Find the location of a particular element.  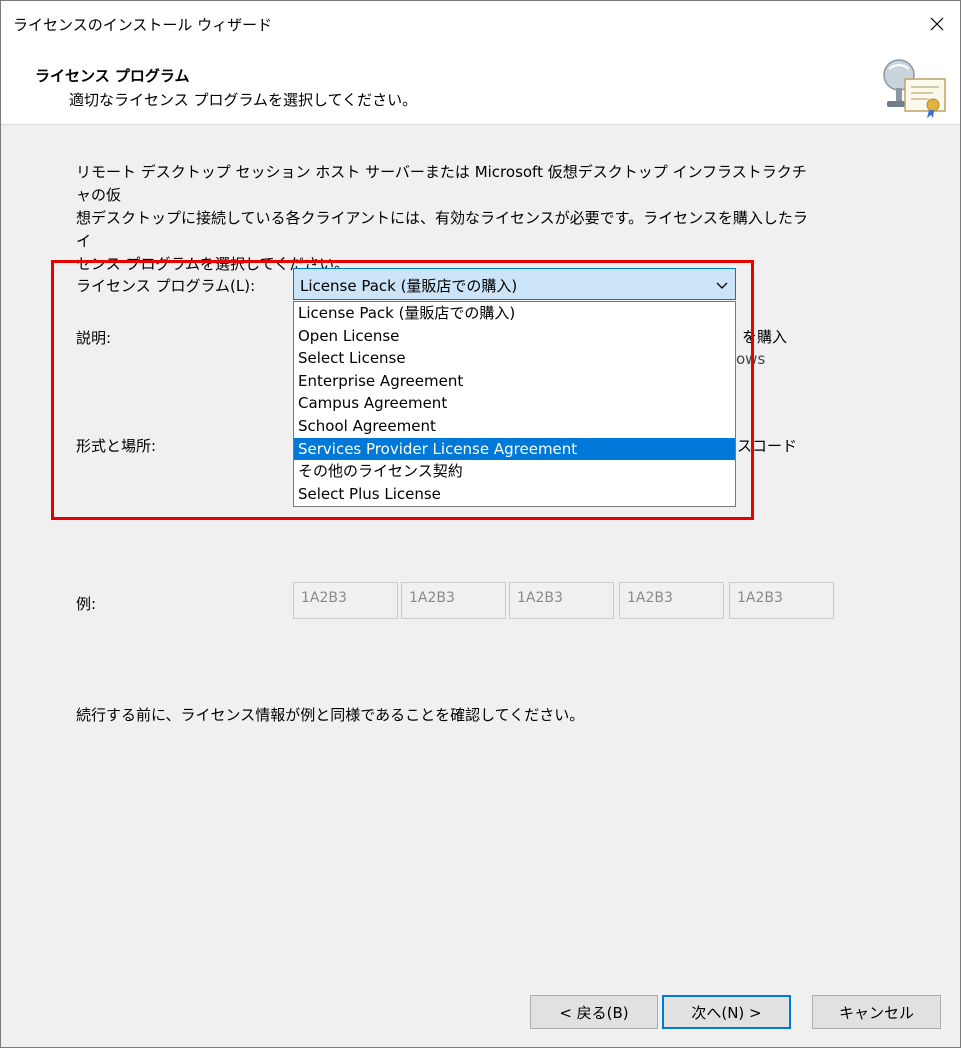

explanation-text-fragment: を購入 is located at coordinates (765, 337).